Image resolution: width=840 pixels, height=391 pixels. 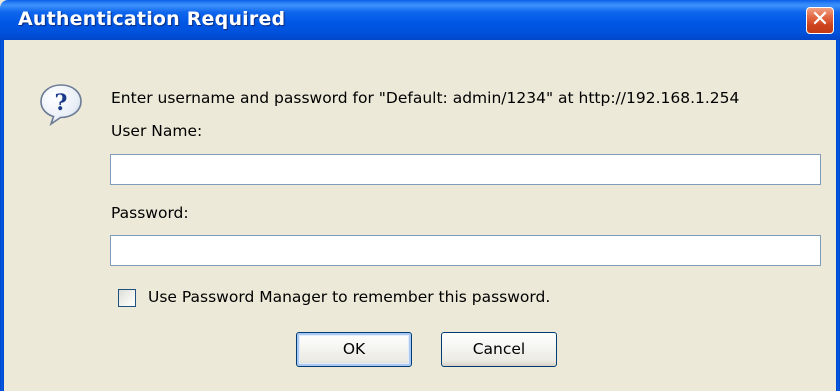 What do you see at coordinates (152, 19) in the screenshot?
I see `window-title: Authentication Required` at bounding box center [152, 19].